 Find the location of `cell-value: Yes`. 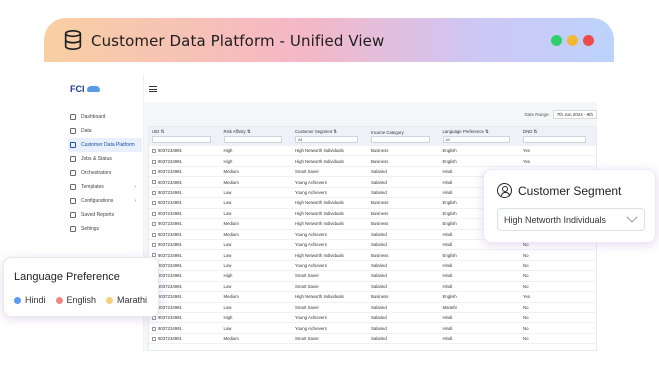

cell-value: Yes is located at coordinates (526, 151).